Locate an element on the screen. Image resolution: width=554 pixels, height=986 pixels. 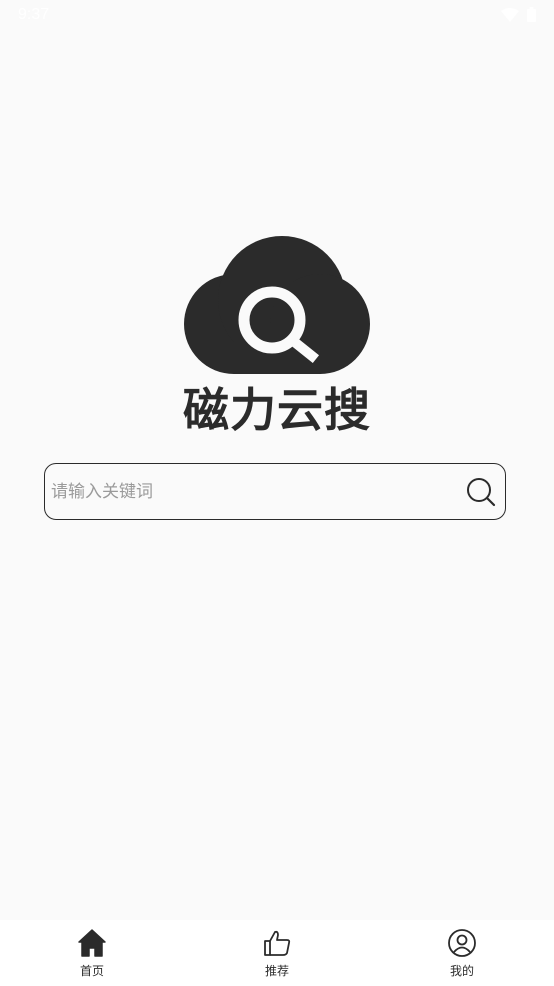
app-title: 磁力云搜 is located at coordinates (277, 410).